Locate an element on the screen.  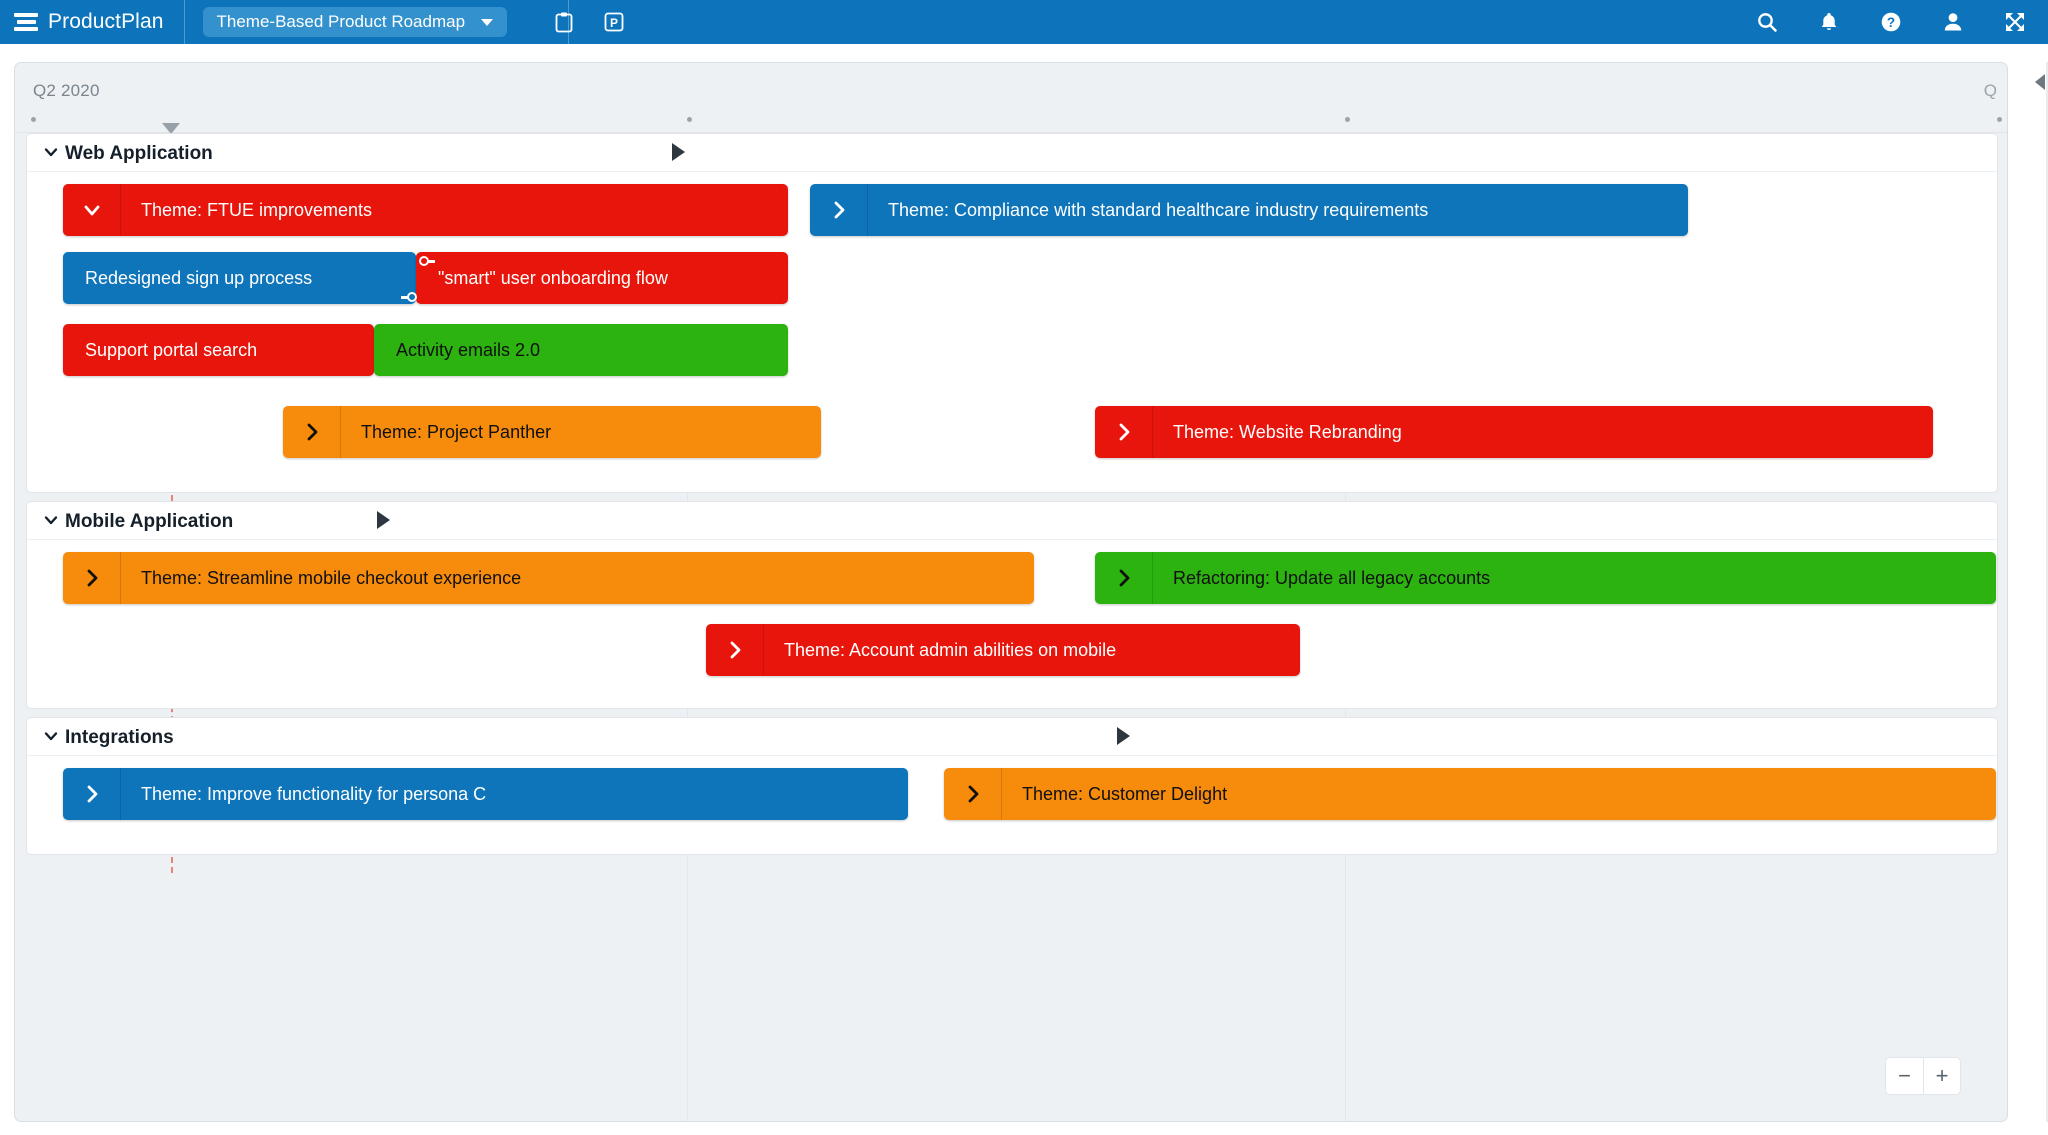
initiative-bar: Redesigned sign up process is located at coordinates (239, 278).